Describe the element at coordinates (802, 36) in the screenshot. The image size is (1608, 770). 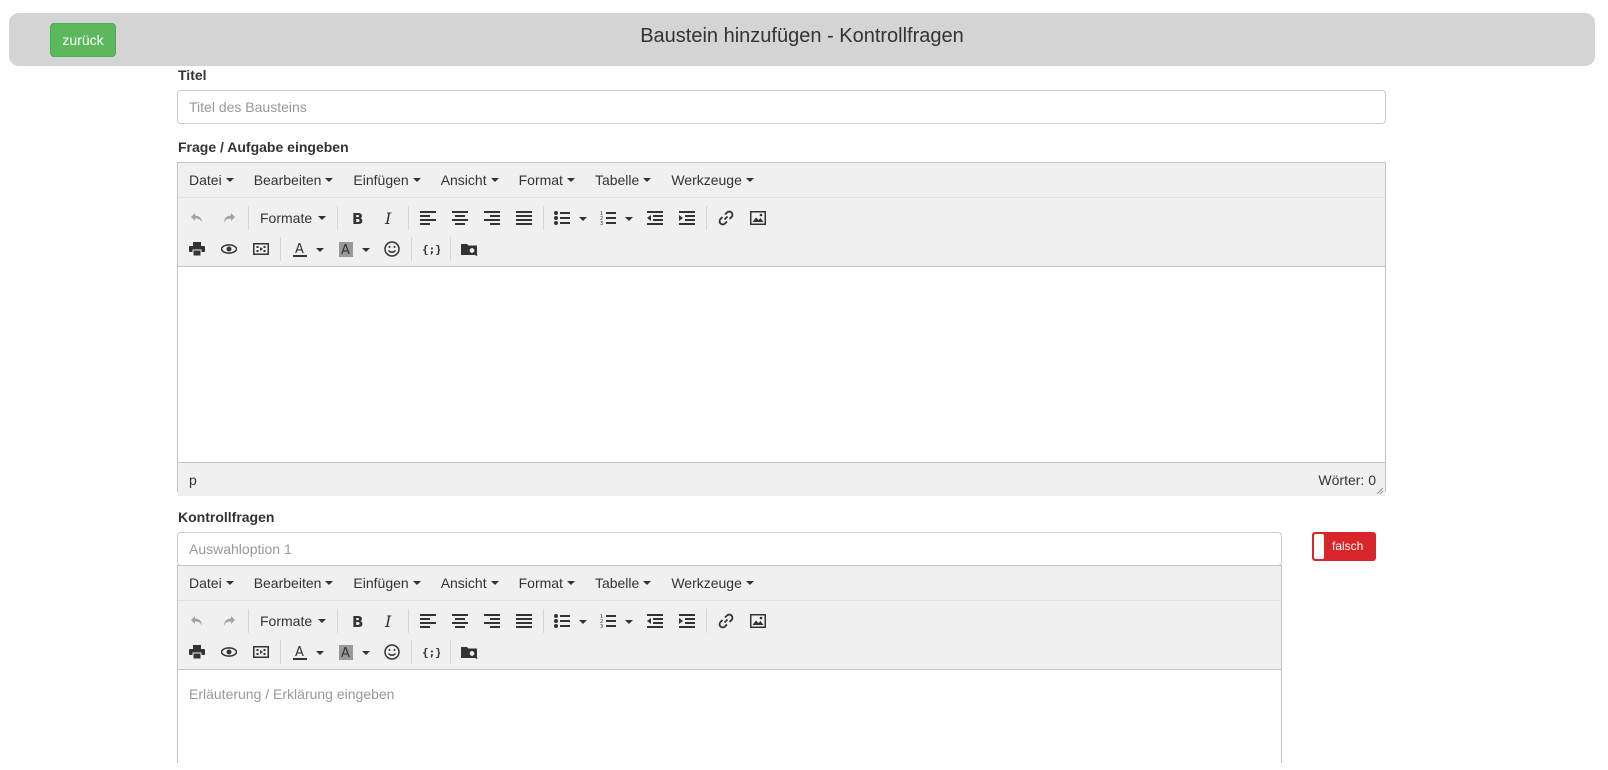
I see `page-title: Baustein hinzufügen - Kontrollfragen` at that location.